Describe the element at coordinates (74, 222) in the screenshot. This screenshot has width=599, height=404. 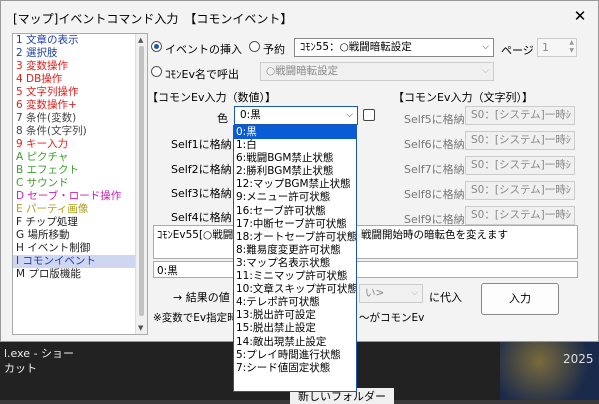
I see `sidebar-item: F チップ処理` at that location.